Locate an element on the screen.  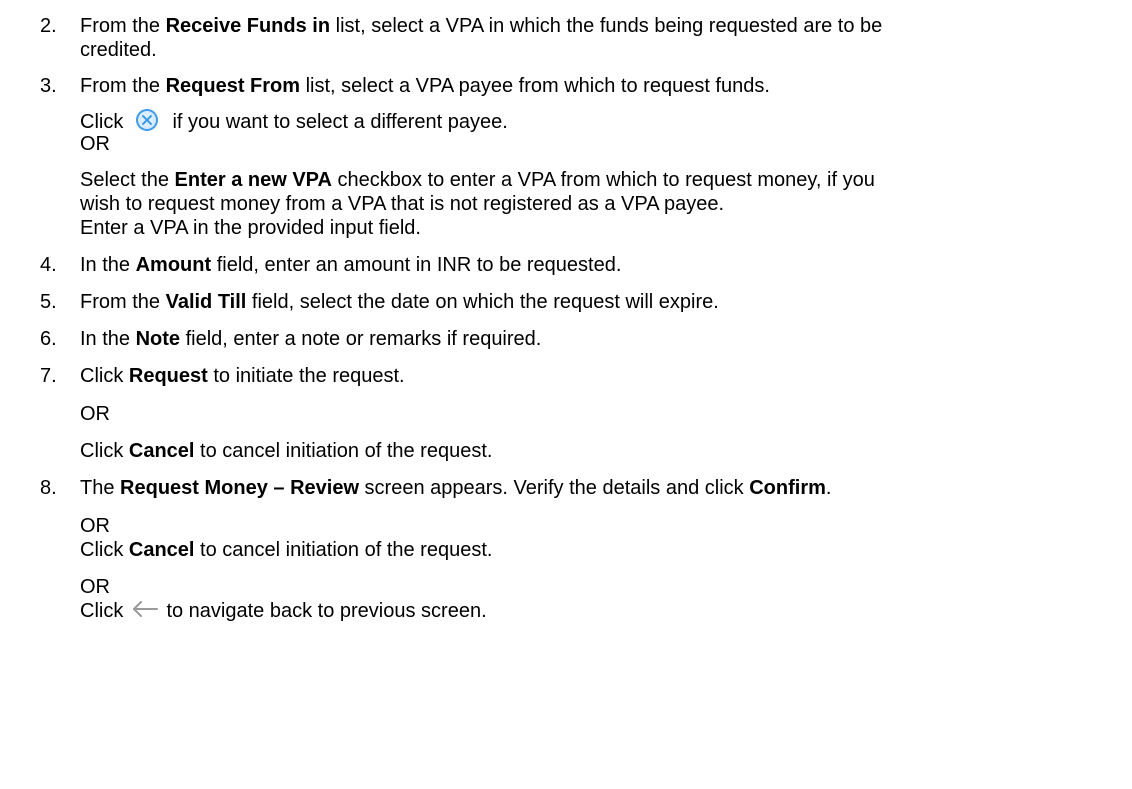
back-arrow-icon is located at coordinates (145, 609).